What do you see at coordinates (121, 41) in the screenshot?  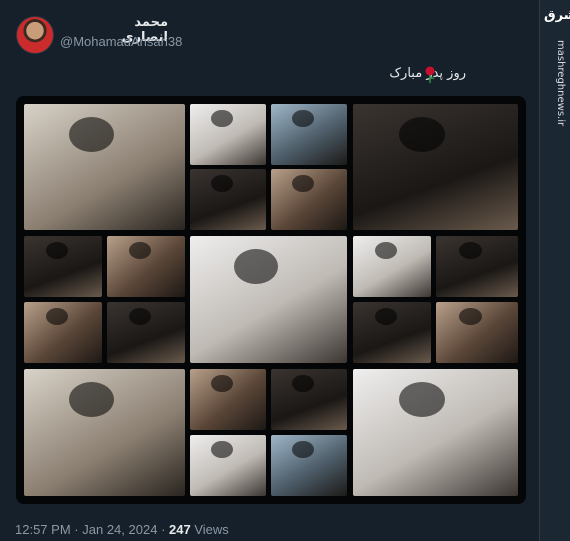 I see `author-handle: @MohamadAnsari38` at bounding box center [121, 41].